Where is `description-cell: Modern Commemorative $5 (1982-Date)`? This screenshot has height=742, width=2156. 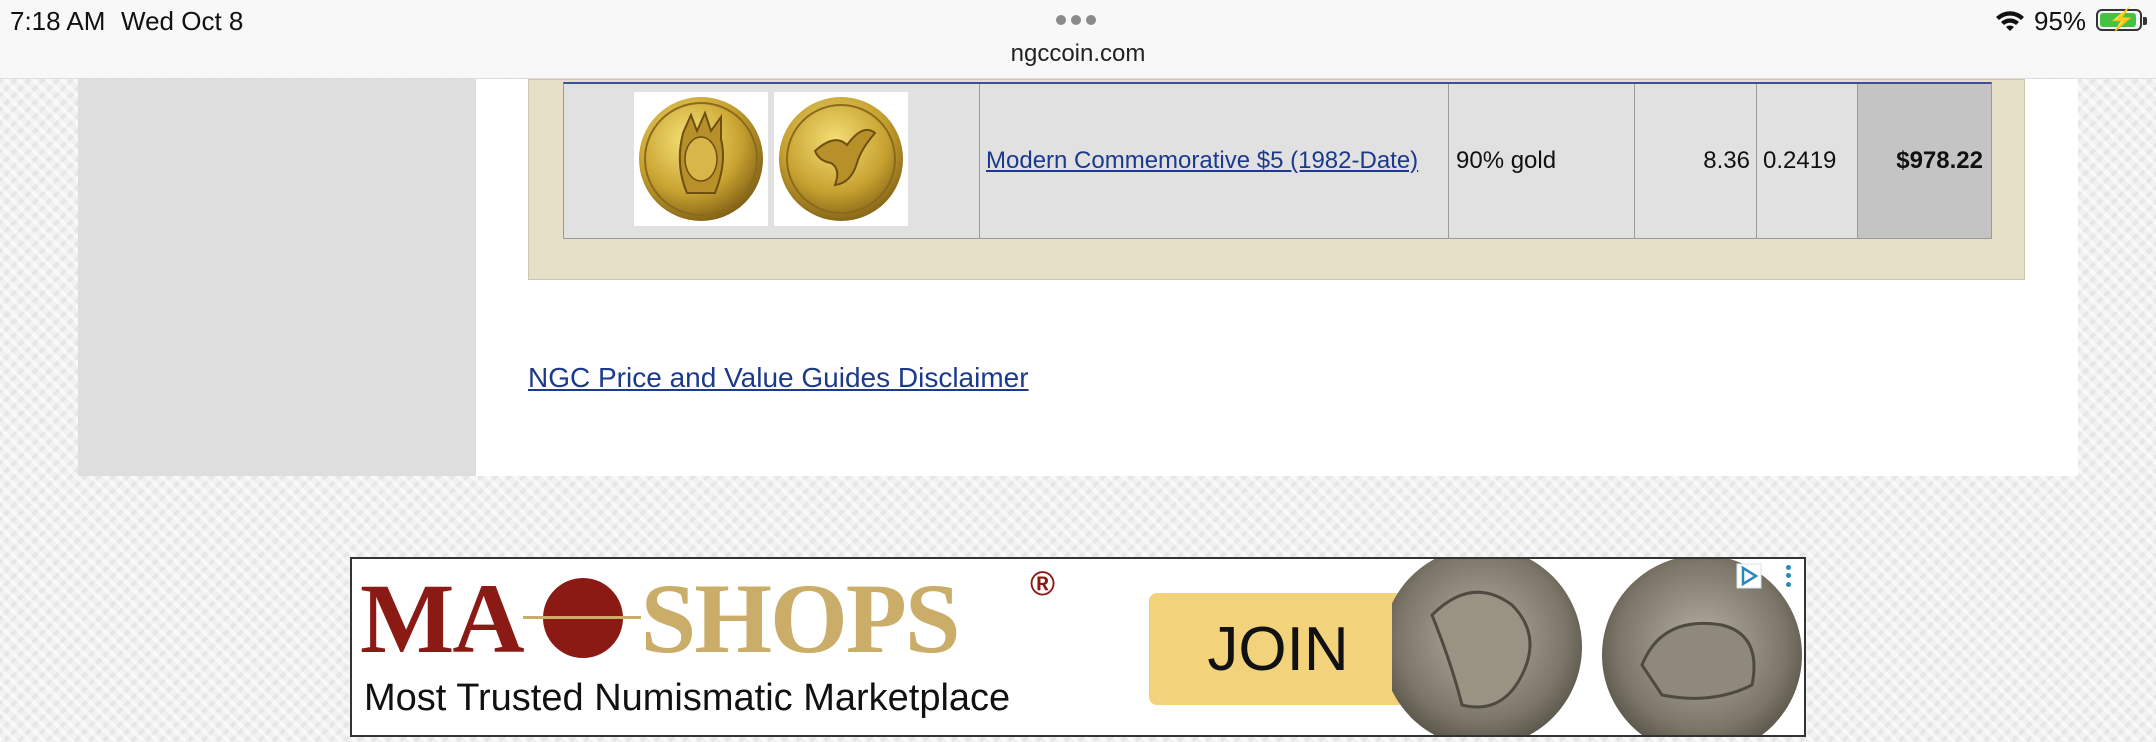
description-cell: Modern Commemorative $5 (1982-Date) is located at coordinates (1214, 161).